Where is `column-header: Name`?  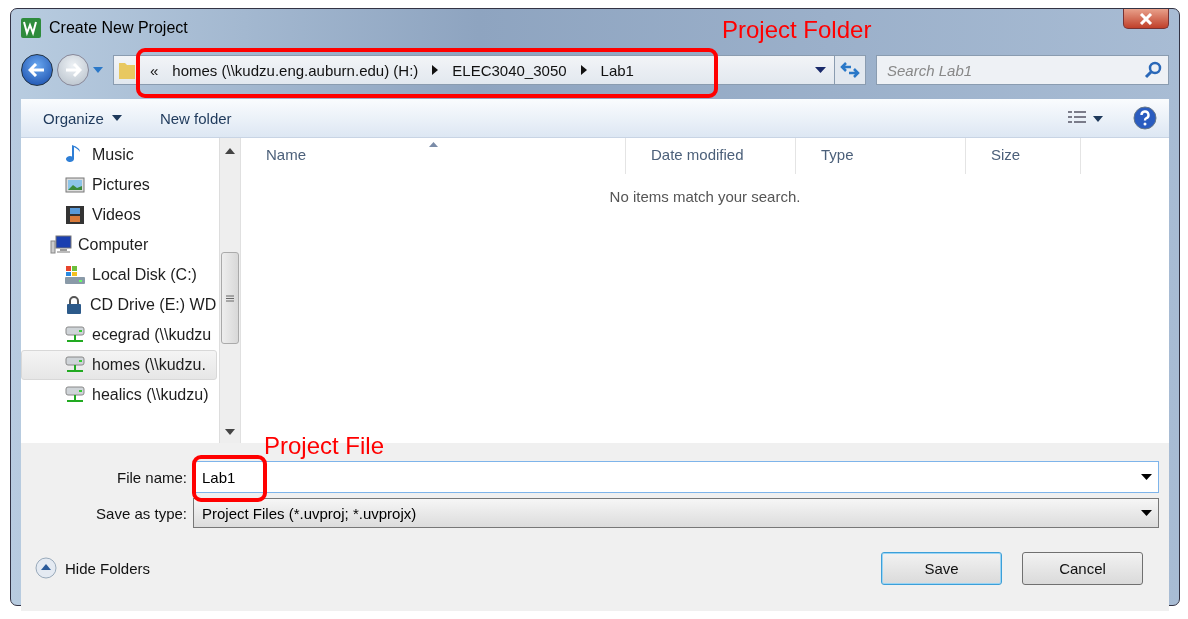 column-header: Name is located at coordinates (433, 156).